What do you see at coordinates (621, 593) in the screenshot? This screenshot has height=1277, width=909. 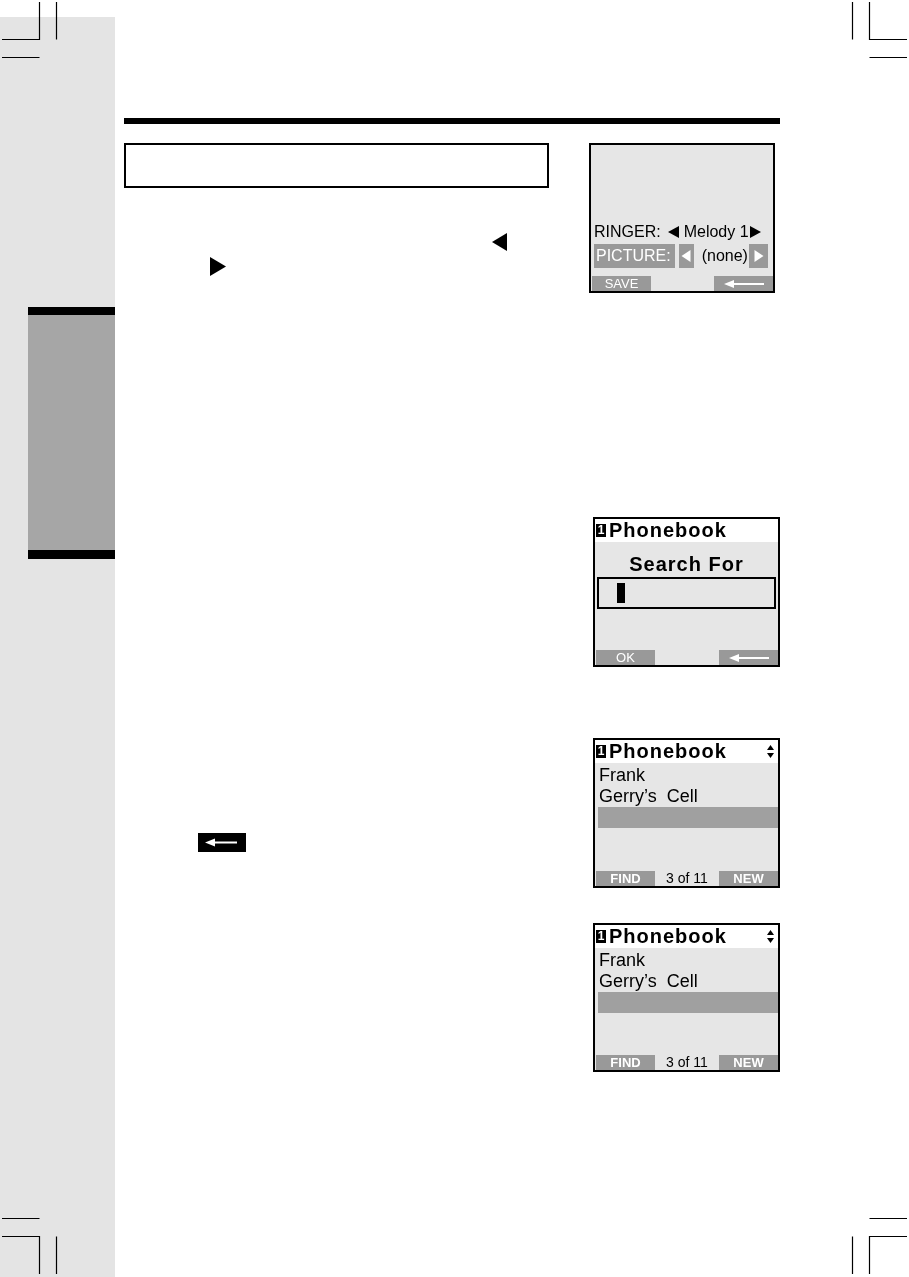 I see `text-cursor-icon` at bounding box center [621, 593].